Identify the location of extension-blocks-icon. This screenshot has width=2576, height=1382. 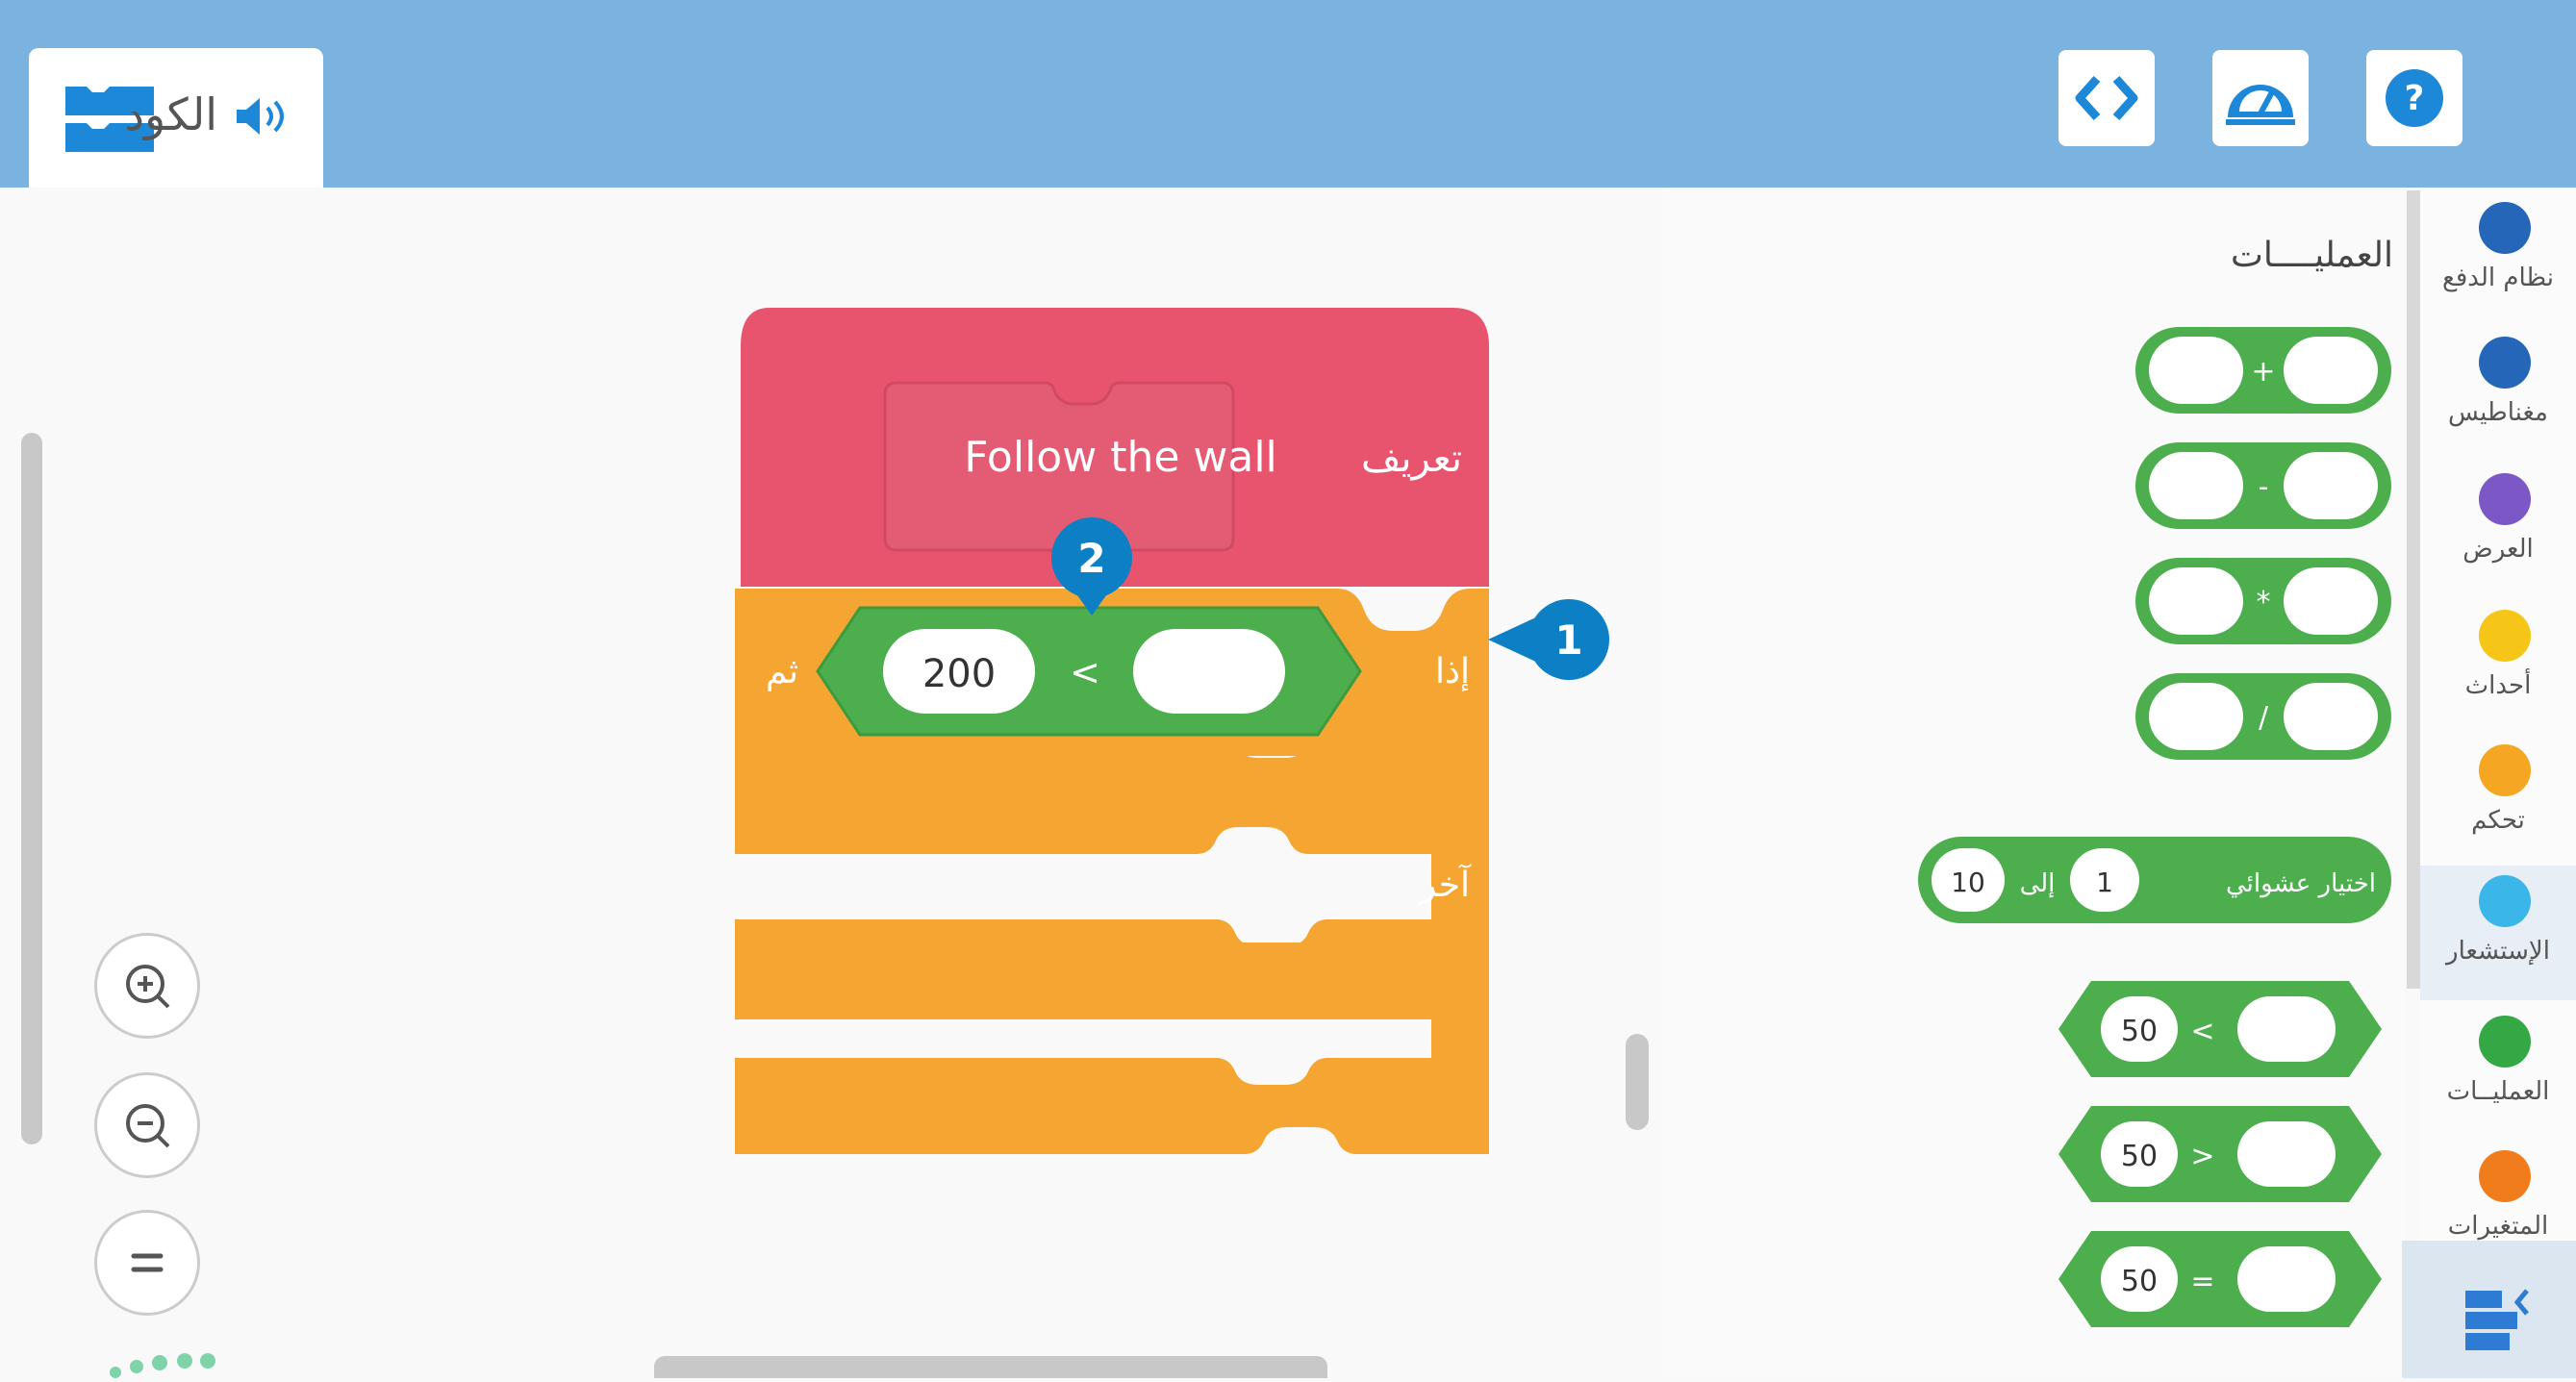
(2497, 1320).